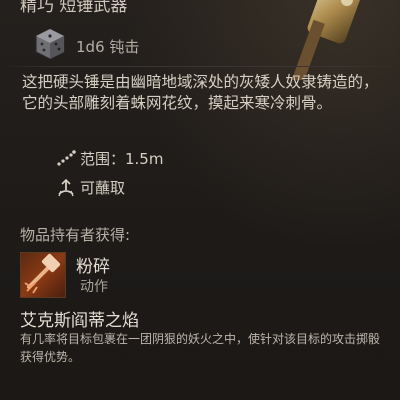  Describe the element at coordinates (326, 40) in the screenshot. I see `warhammer-art-icon` at that location.